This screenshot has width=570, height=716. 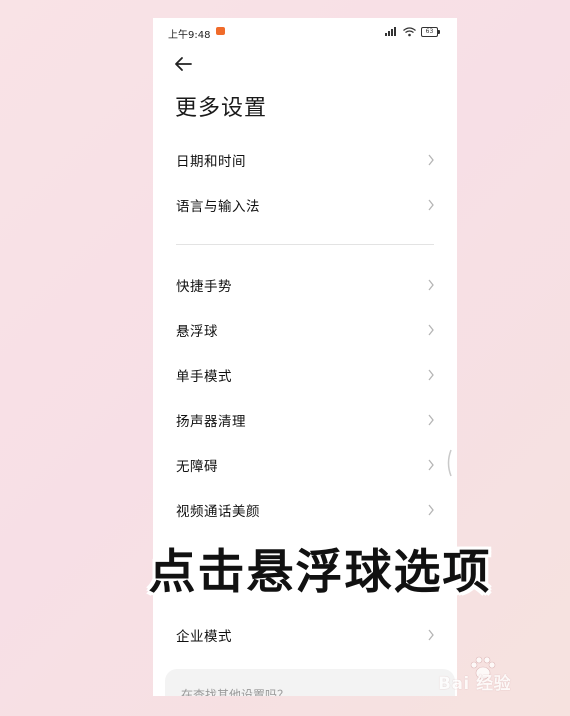 What do you see at coordinates (211, 161) in the screenshot?
I see `settings-item-label: 日期和时间` at bounding box center [211, 161].